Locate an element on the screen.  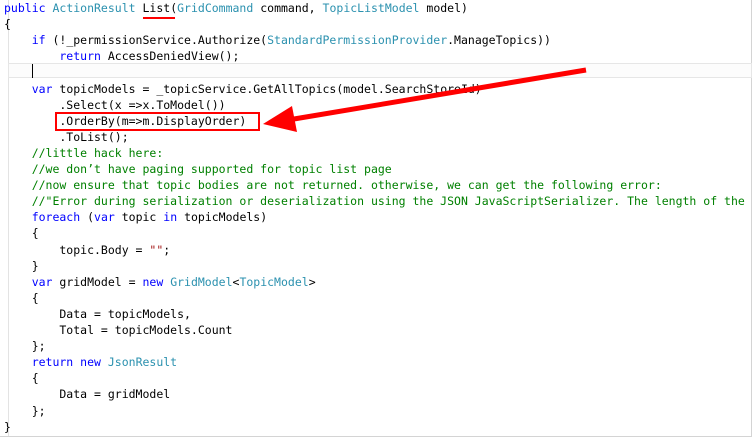
arrow-head is located at coordinates (280, 119).